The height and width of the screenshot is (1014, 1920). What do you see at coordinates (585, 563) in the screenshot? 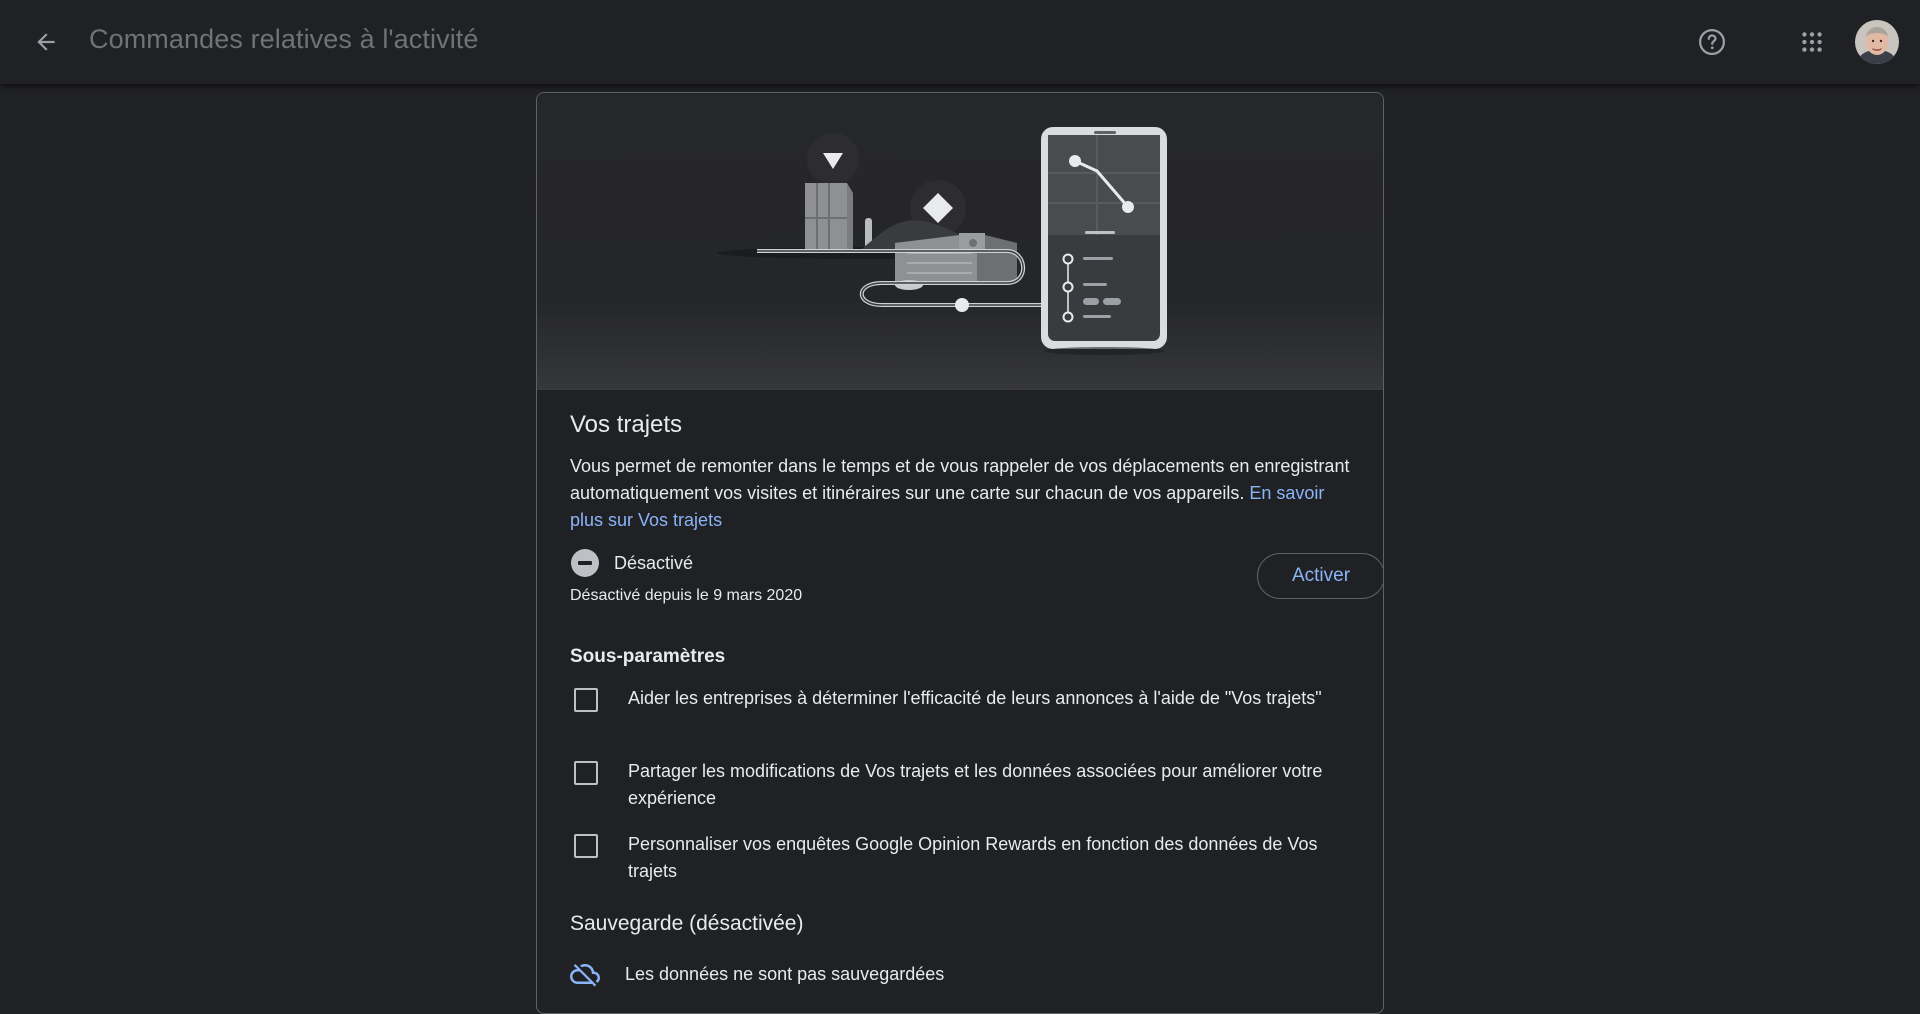
I see `minus-circle-icon` at bounding box center [585, 563].